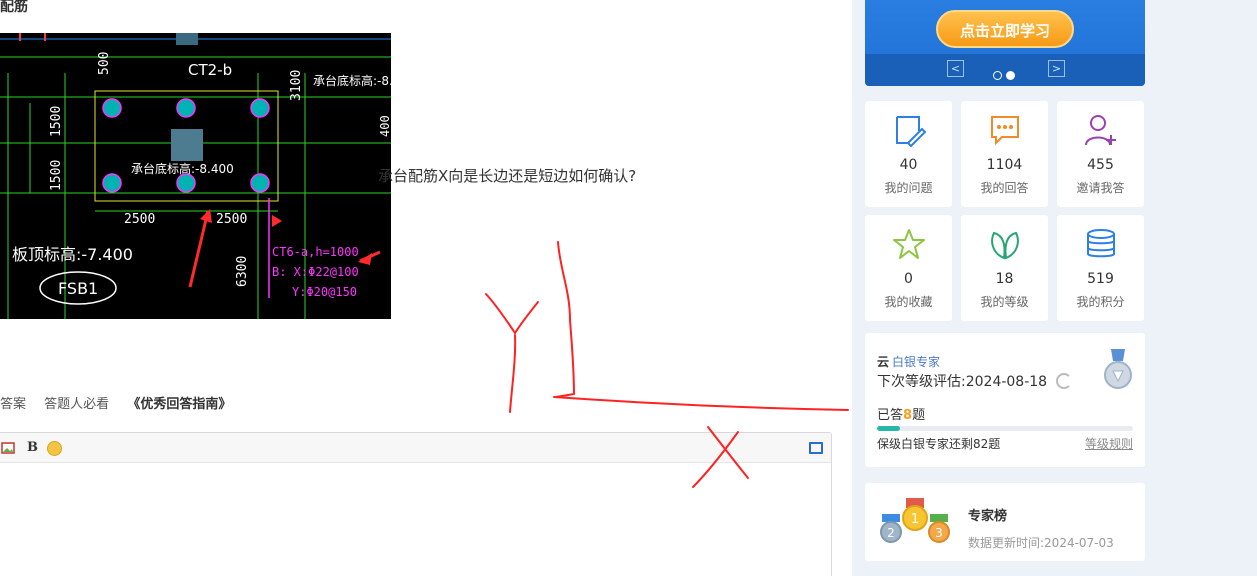 The image size is (1257, 576). I want to click on stat-count: 1104, so click(1004, 165).